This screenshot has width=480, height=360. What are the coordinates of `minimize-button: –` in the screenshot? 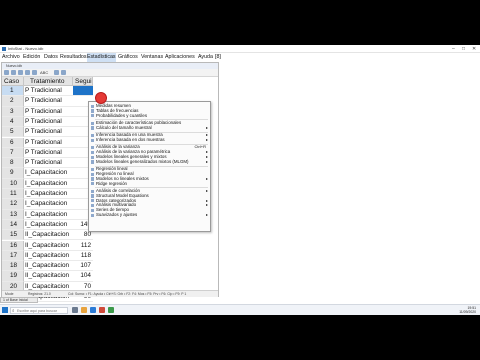 It's located at (453, 49).